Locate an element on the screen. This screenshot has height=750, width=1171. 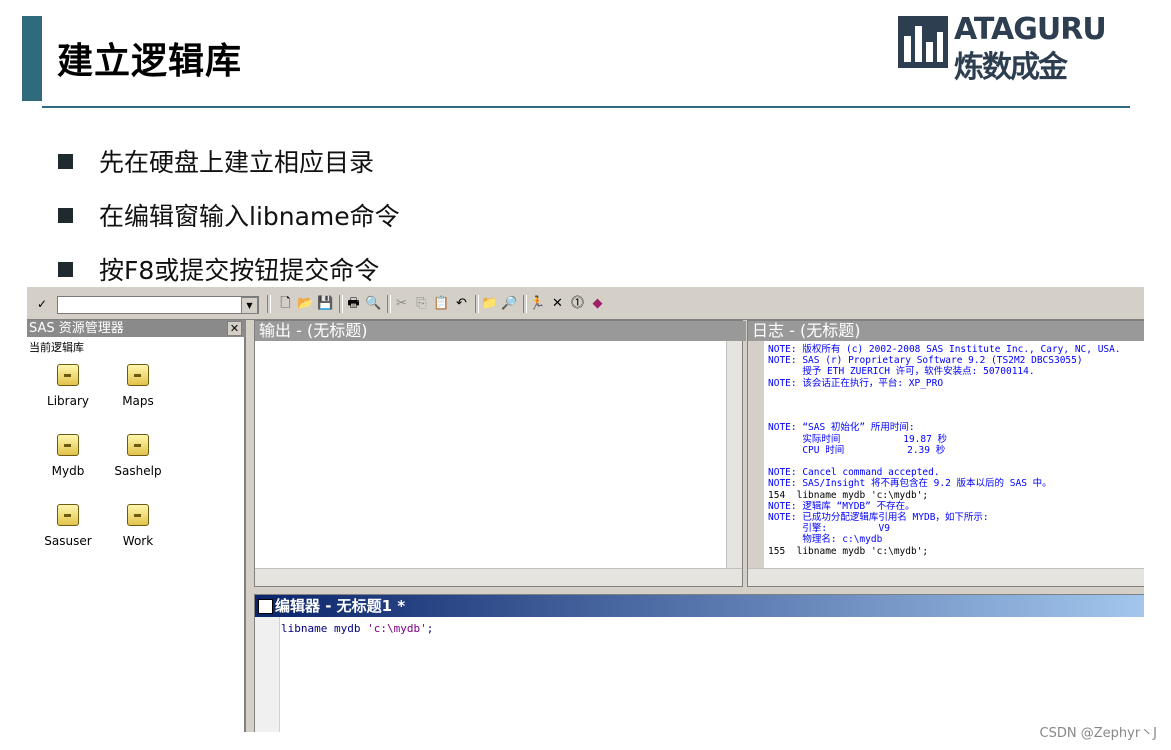
library-label: Sashelp is located at coordinates (138, 471).